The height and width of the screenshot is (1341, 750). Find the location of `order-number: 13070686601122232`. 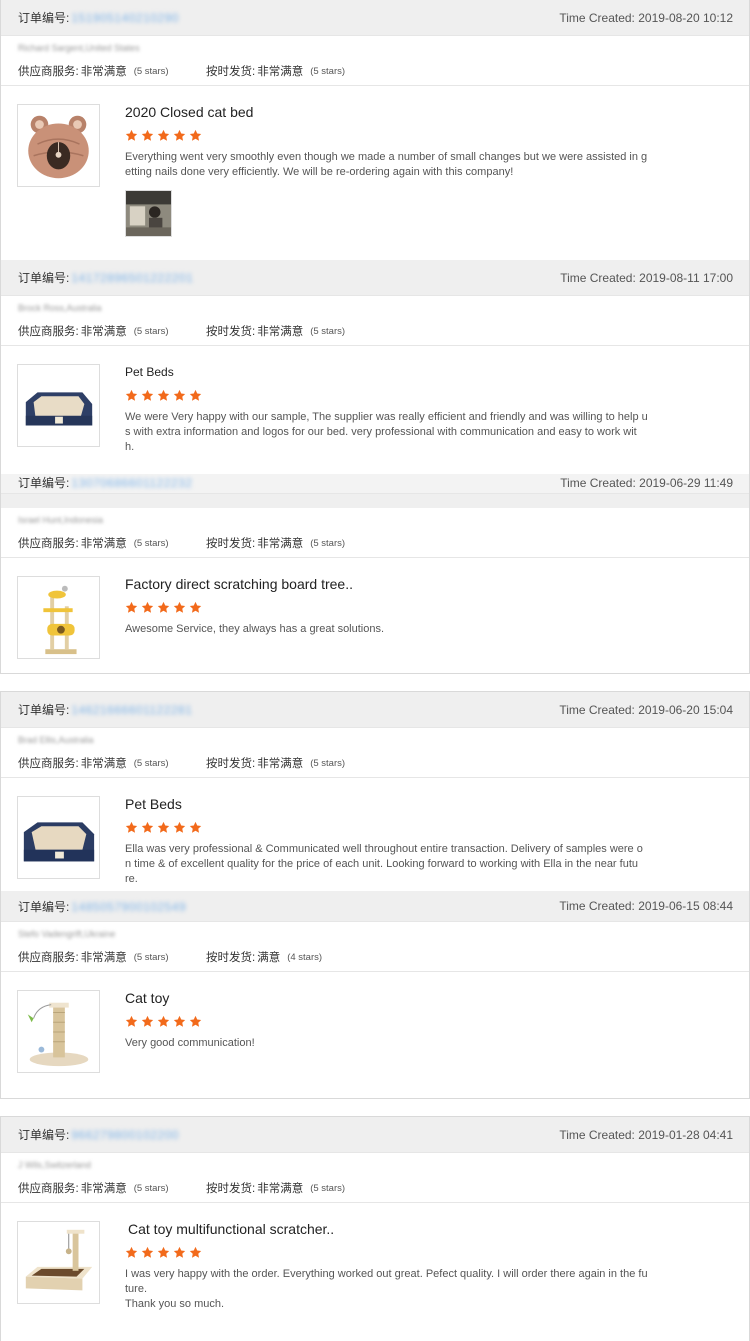

order-number: 13070686601122232 is located at coordinates (131, 483).